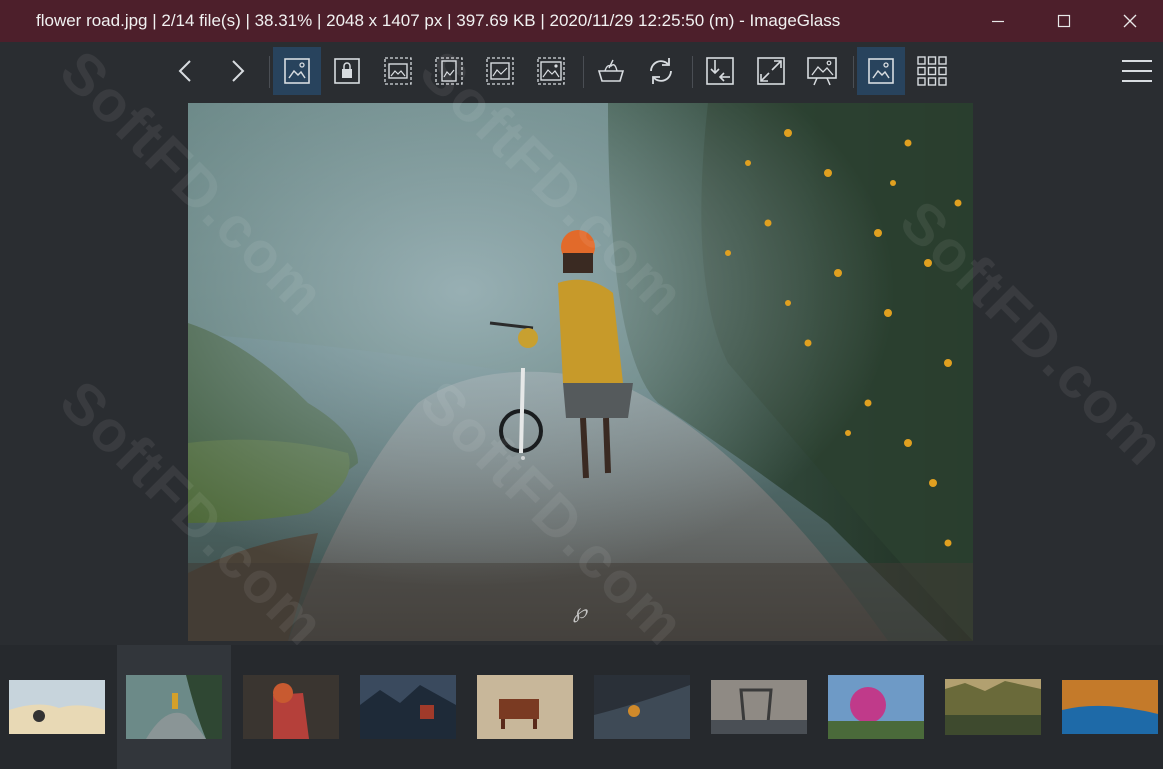 The width and height of the screenshot is (1163, 769). I want to click on chevron-left-icon, so click(184, 71).